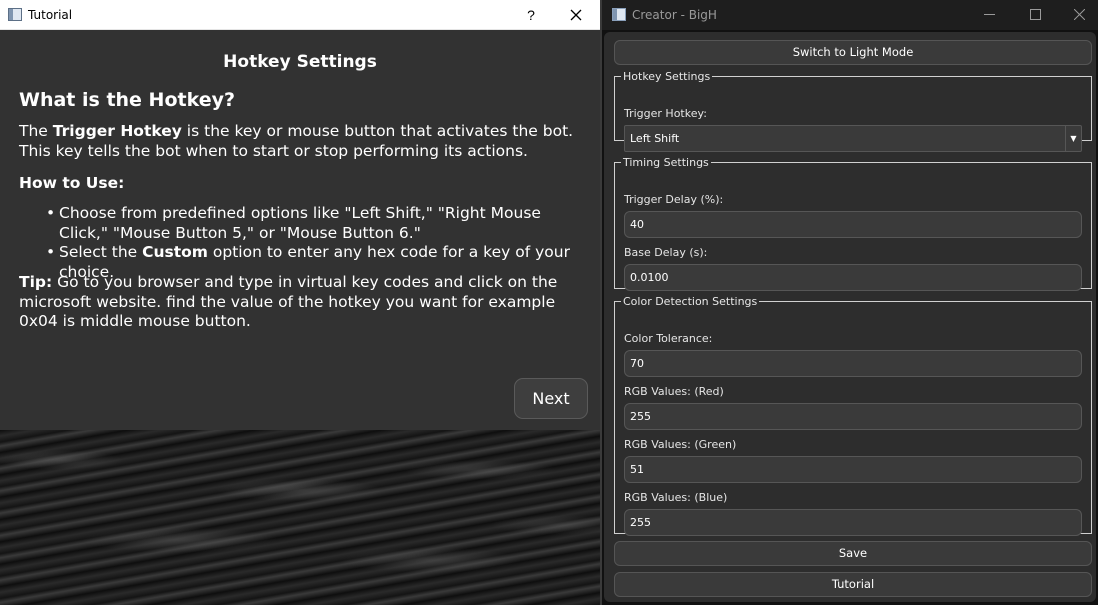 This screenshot has height=605, width=1098. I want to click on creator-titlebar: Creator - BigH, so click(850, 15).